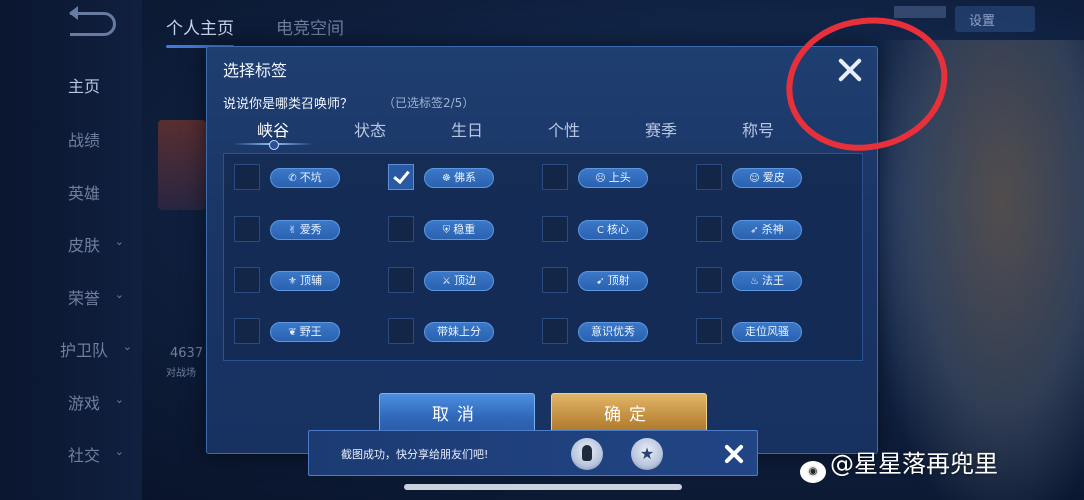 The width and height of the screenshot is (1084, 500). What do you see at coordinates (305, 332) in the screenshot?
I see `tag-pill: ❦ 野王` at bounding box center [305, 332].